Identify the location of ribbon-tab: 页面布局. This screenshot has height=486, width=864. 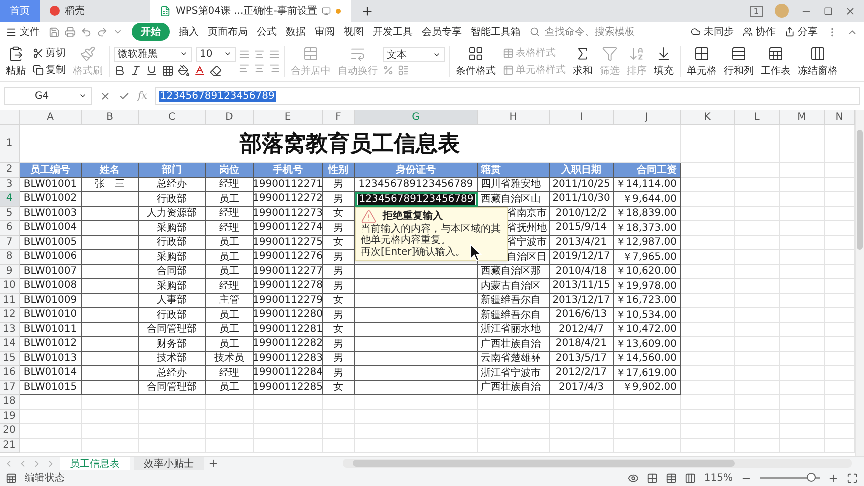
(228, 32).